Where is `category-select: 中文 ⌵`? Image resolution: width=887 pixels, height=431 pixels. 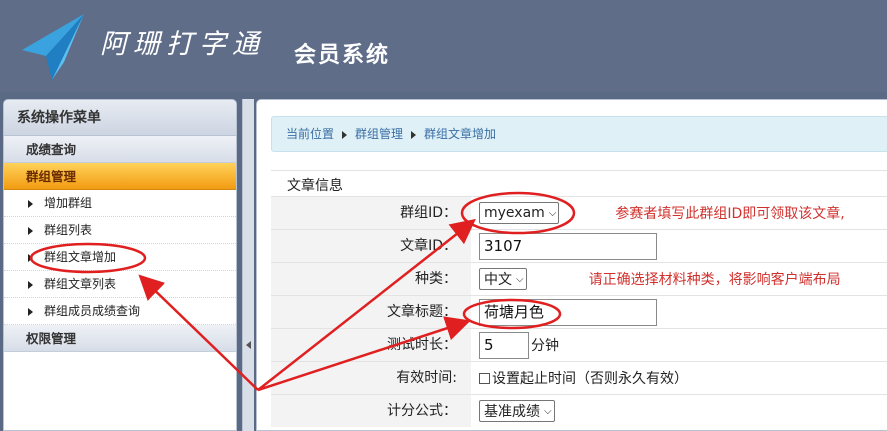
category-select: 中文 ⌵ is located at coordinates (503, 279).